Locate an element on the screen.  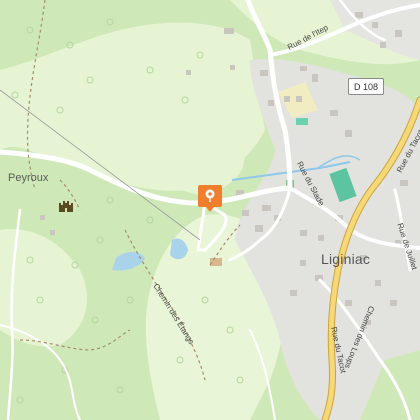
route-badge-d108: D 108 is located at coordinates (366, 86).